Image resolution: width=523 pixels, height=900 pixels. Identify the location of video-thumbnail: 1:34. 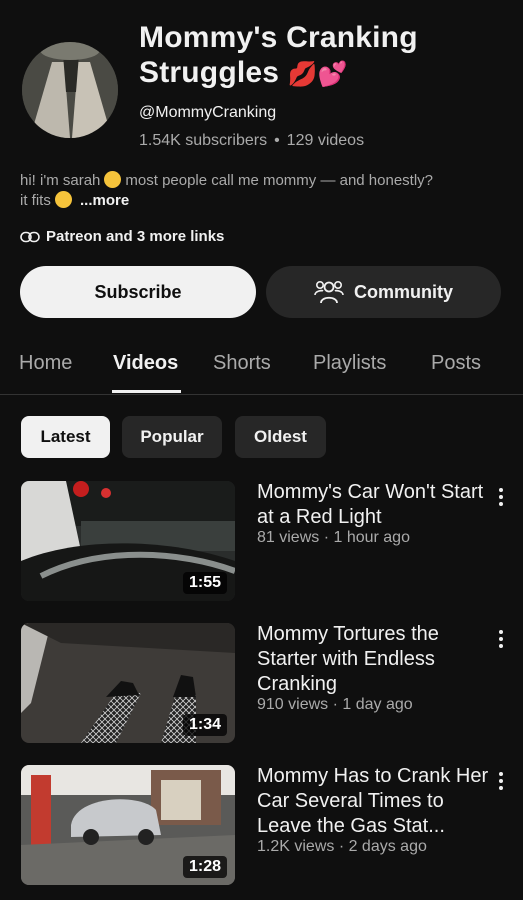
(128, 683).